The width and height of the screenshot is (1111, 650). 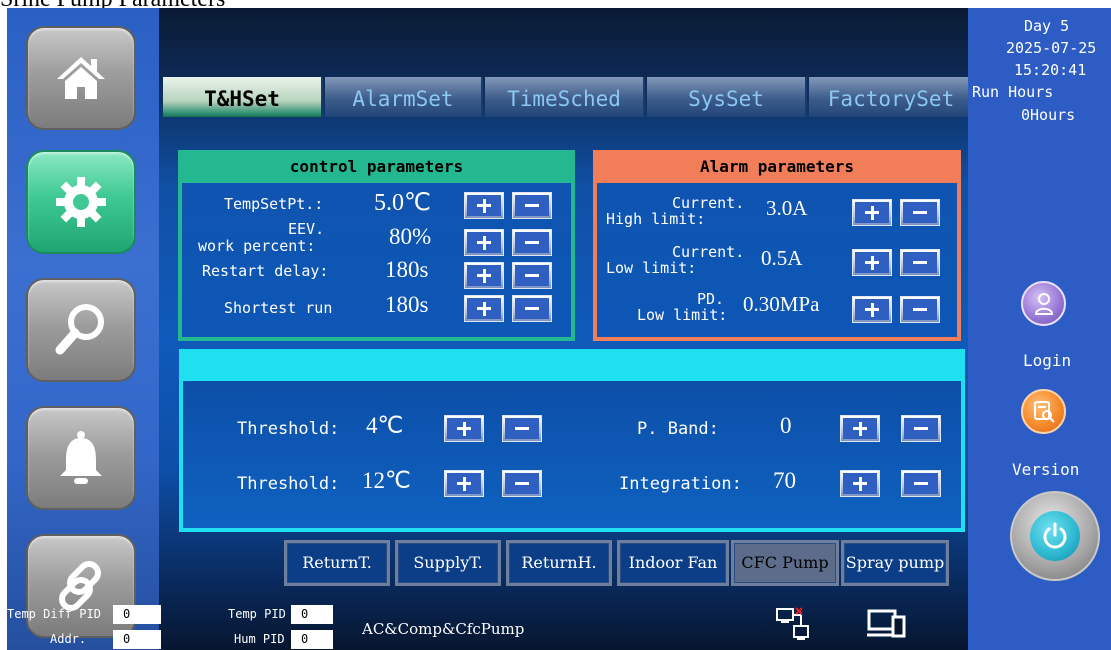 I want to click on login-button, so click(x=1043, y=303).